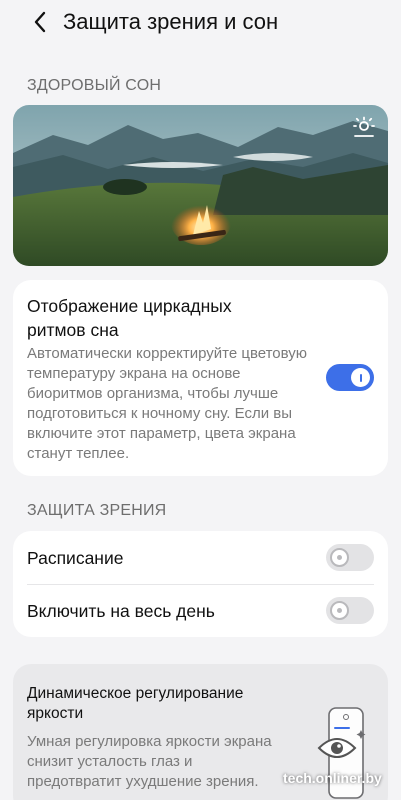 This screenshot has height=800, width=401. What do you see at coordinates (121, 611) in the screenshot?
I see `all-day-label: Включить на весь день` at bounding box center [121, 611].